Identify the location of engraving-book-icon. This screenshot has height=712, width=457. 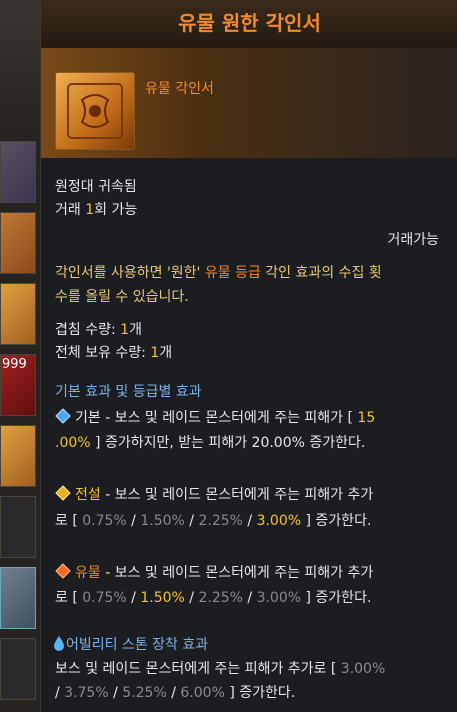
(95, 111).